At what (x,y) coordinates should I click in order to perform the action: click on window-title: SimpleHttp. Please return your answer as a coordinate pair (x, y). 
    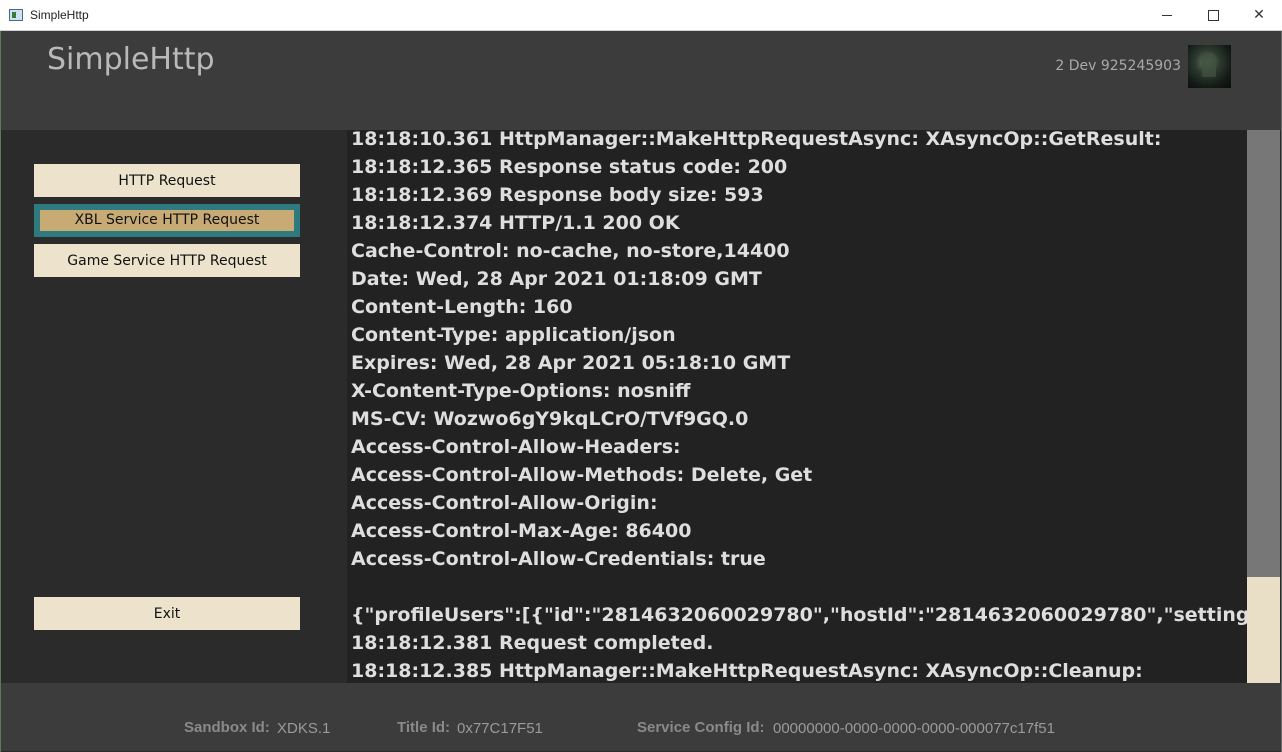
    Looking at the image, I should click on (59, 15).